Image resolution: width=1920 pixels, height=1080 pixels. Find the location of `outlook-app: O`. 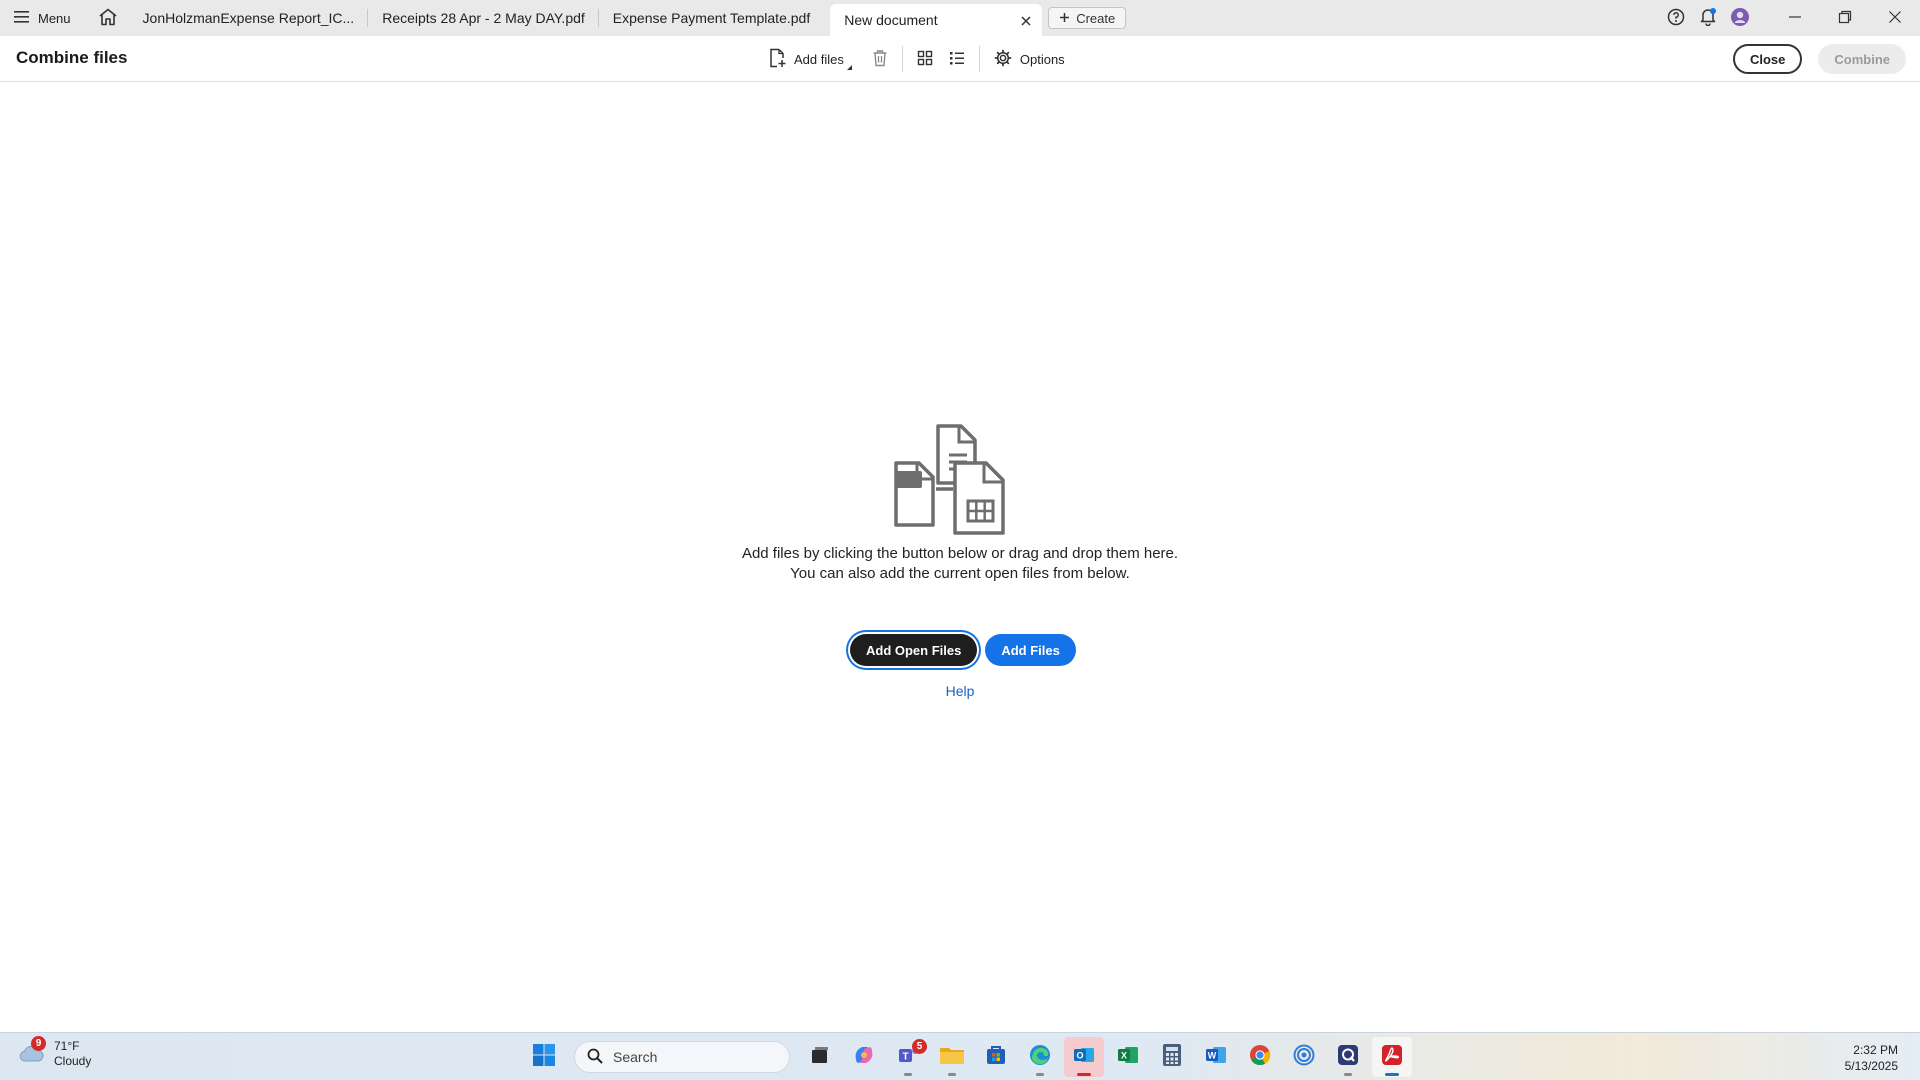

outlook-app: O is located at coordinates (1084, 1057).